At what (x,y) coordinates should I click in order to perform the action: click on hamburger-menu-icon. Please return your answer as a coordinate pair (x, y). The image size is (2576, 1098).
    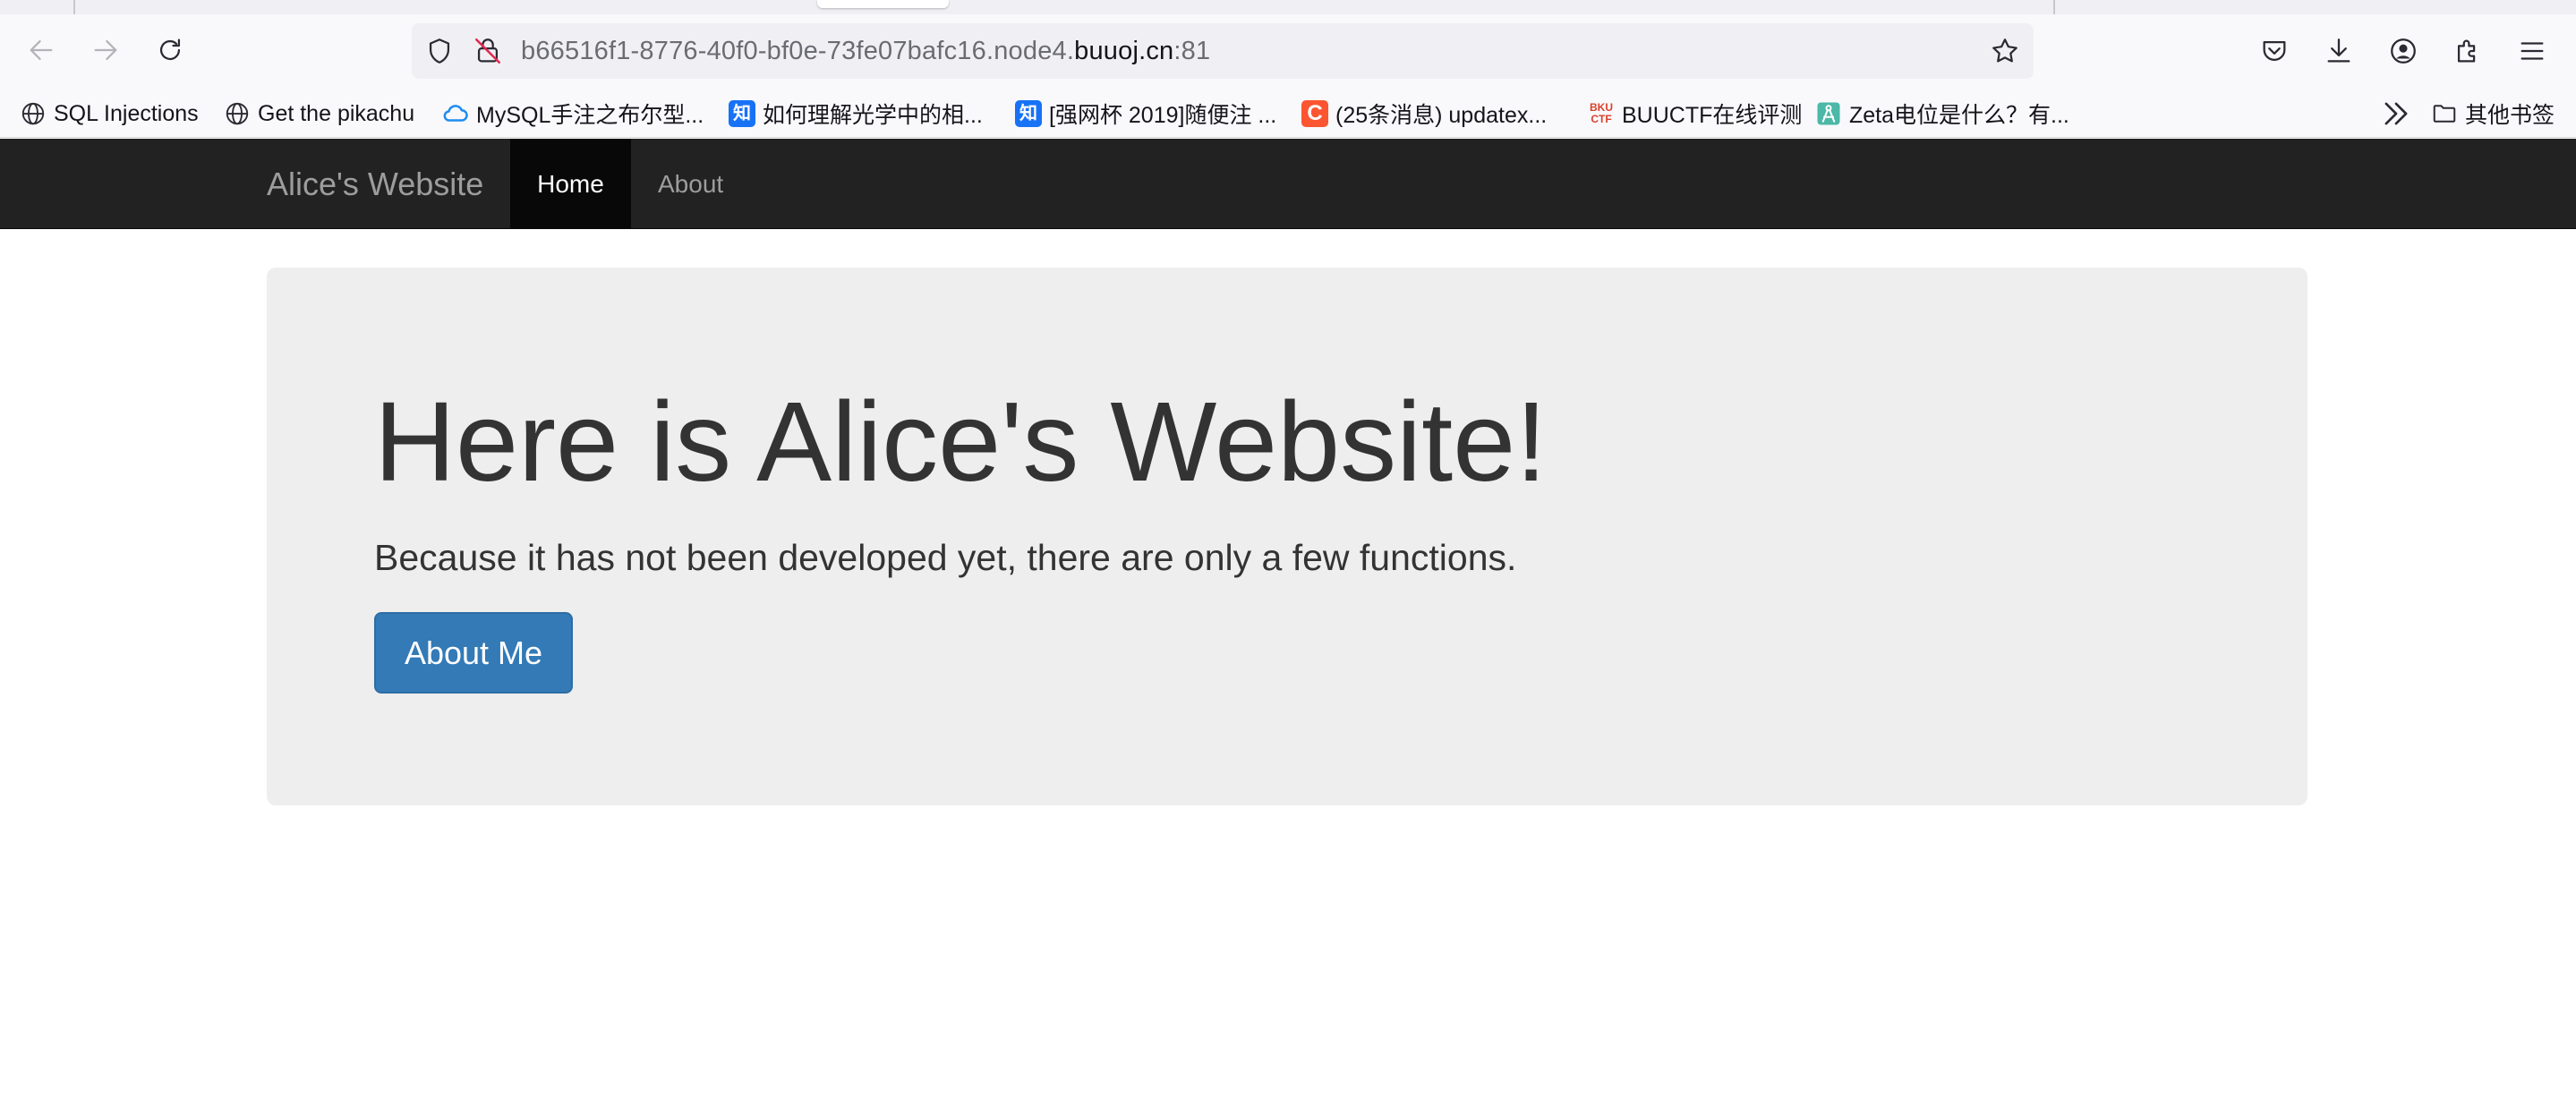
    Looking at the image, I should click on (2532, 51).